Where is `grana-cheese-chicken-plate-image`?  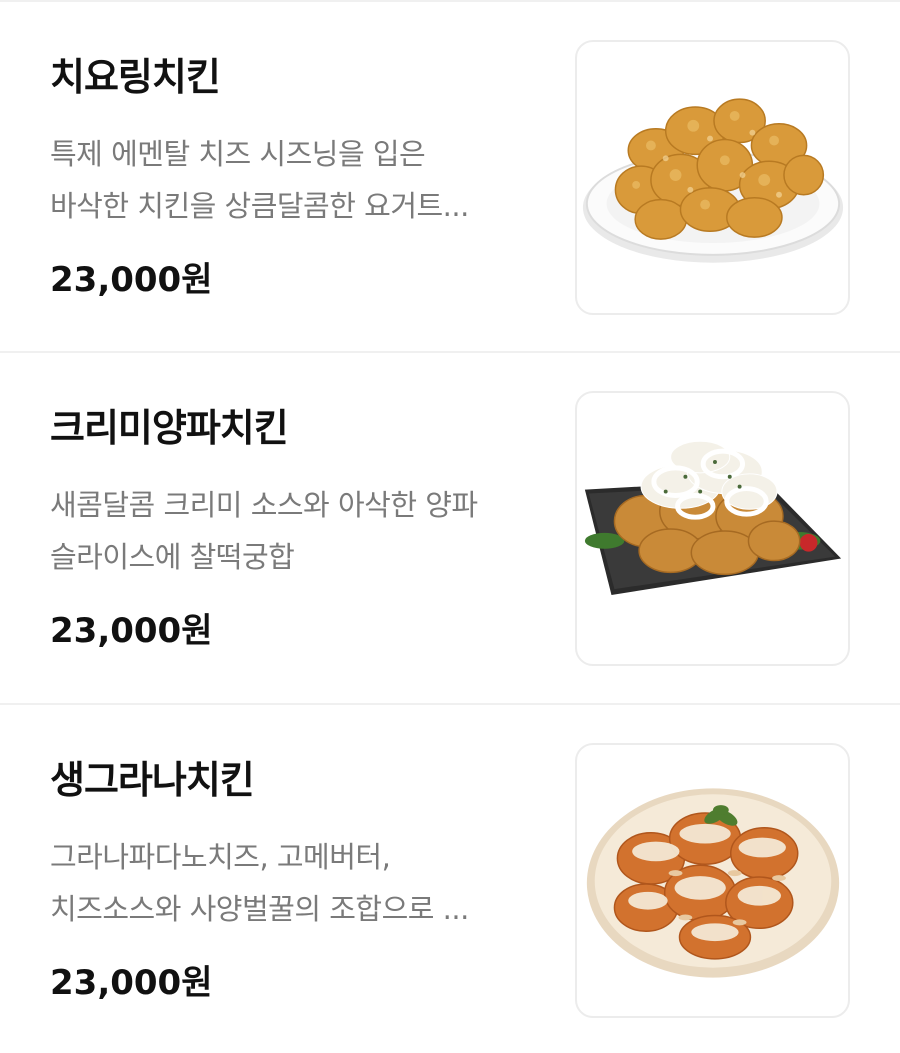
grana-cheese-chicken-plate-image is located at coordinates (712, 880).